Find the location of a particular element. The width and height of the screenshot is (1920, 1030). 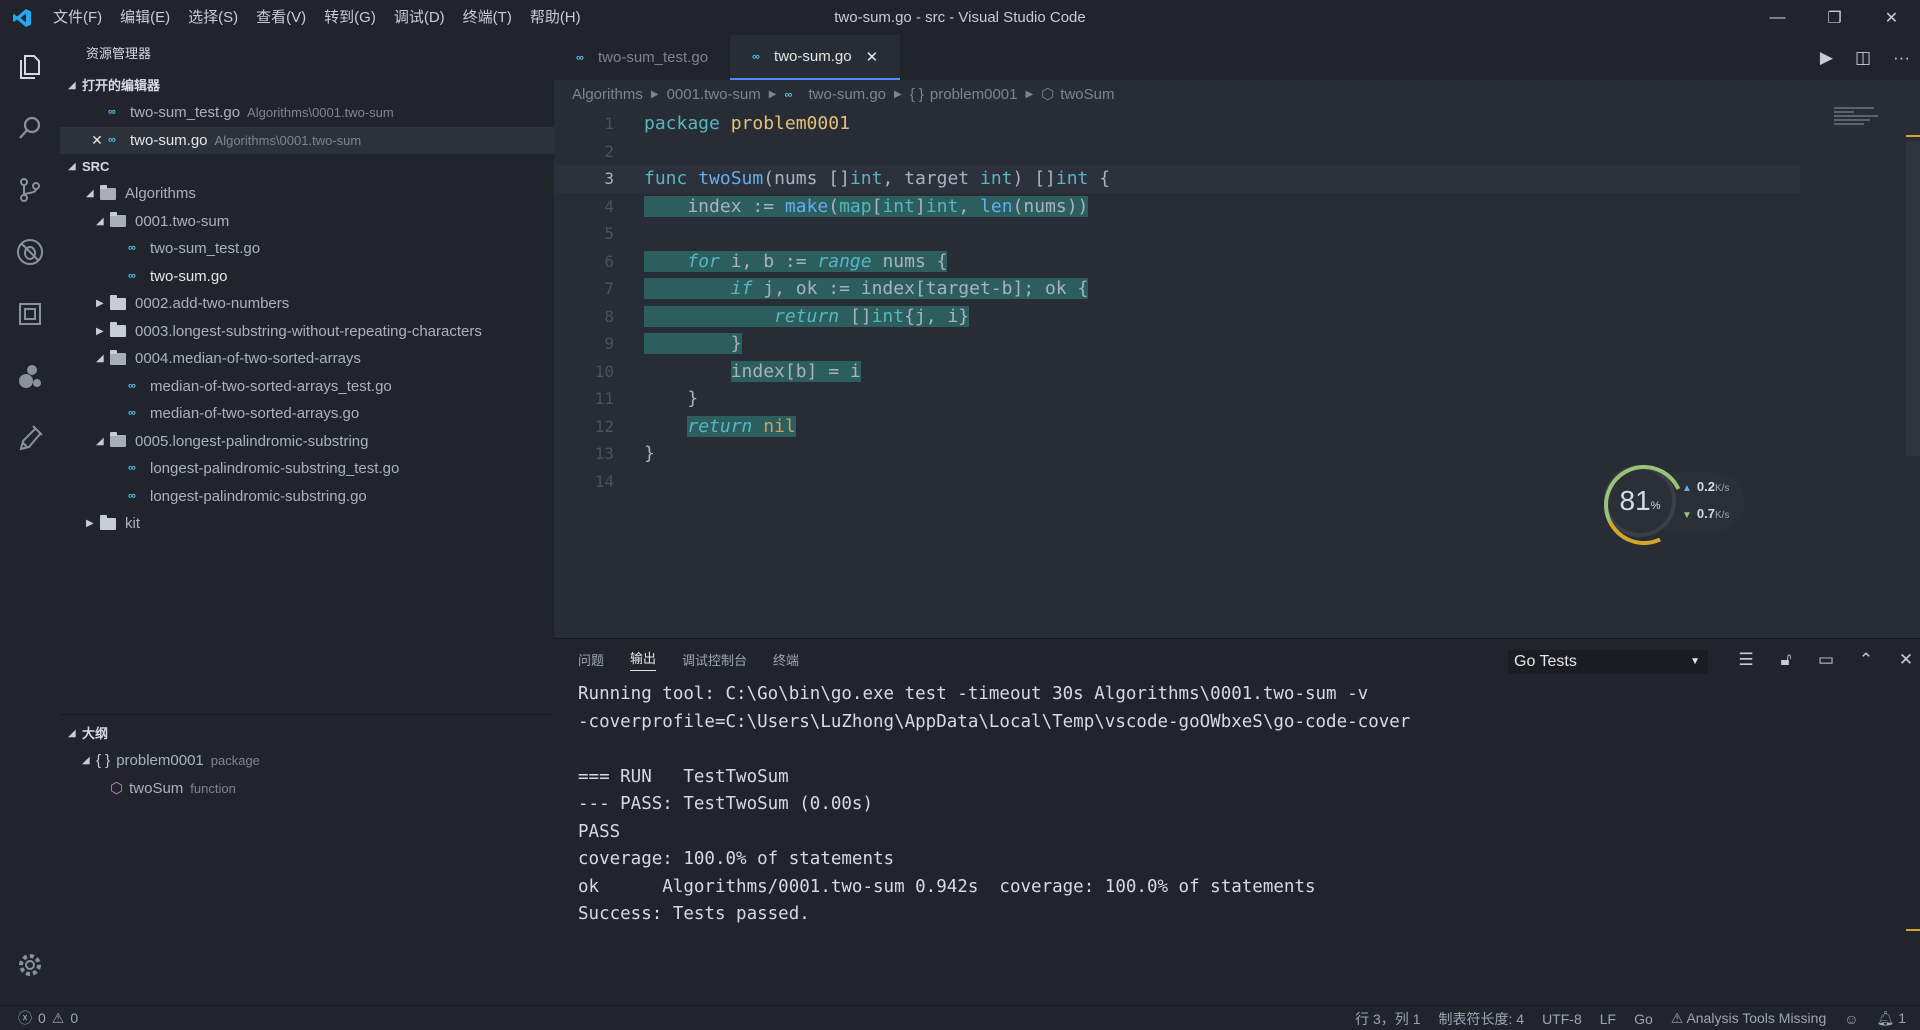

tree-folder: ◢ 0001.two-sum is located at coordinates (307, 222).